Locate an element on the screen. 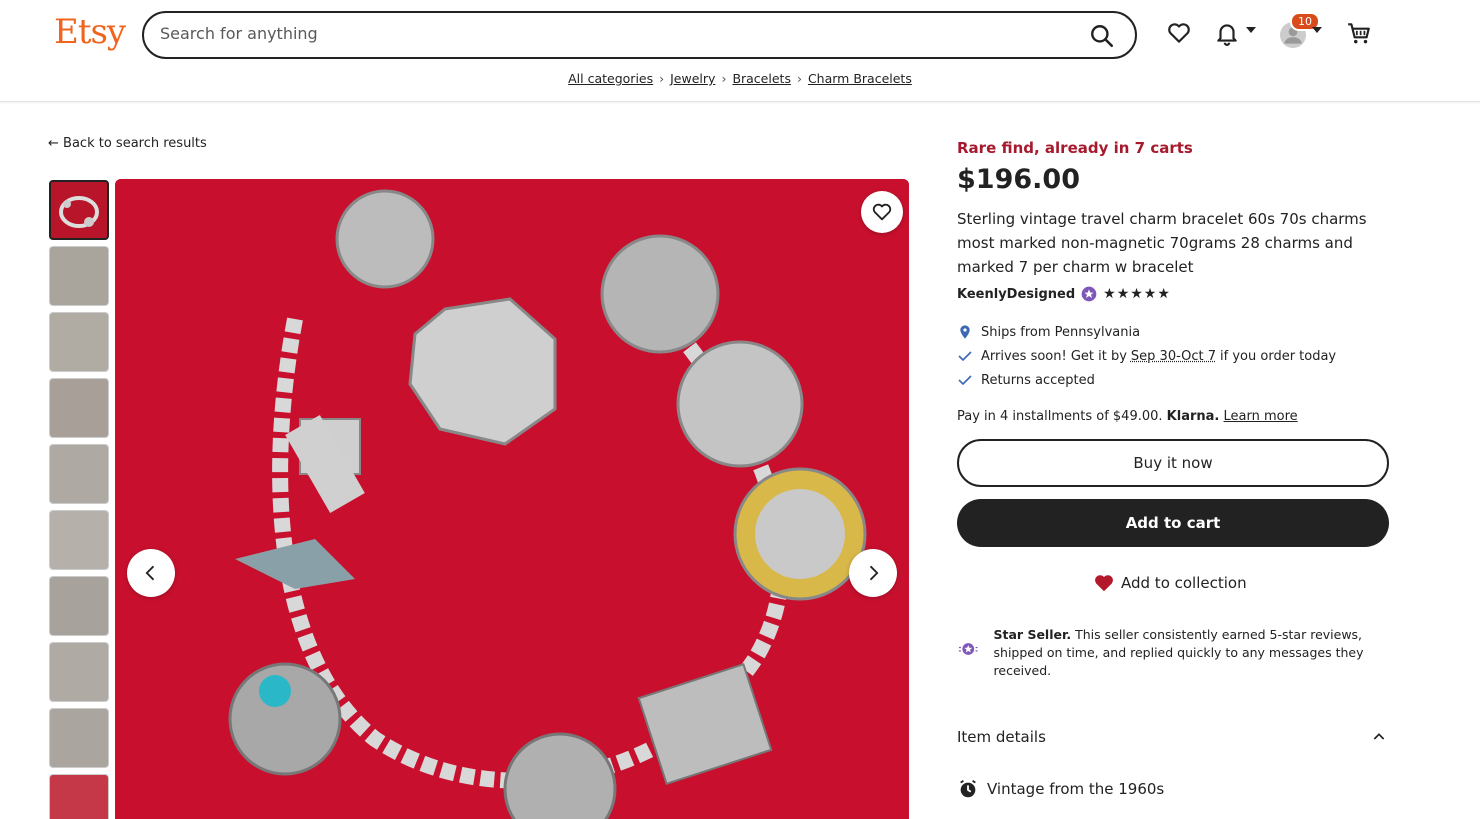 This screenshot has width=1480, height=819. shop-info: KeenlyDesigned ★★★★★ is located at coordinates (1064, 294).